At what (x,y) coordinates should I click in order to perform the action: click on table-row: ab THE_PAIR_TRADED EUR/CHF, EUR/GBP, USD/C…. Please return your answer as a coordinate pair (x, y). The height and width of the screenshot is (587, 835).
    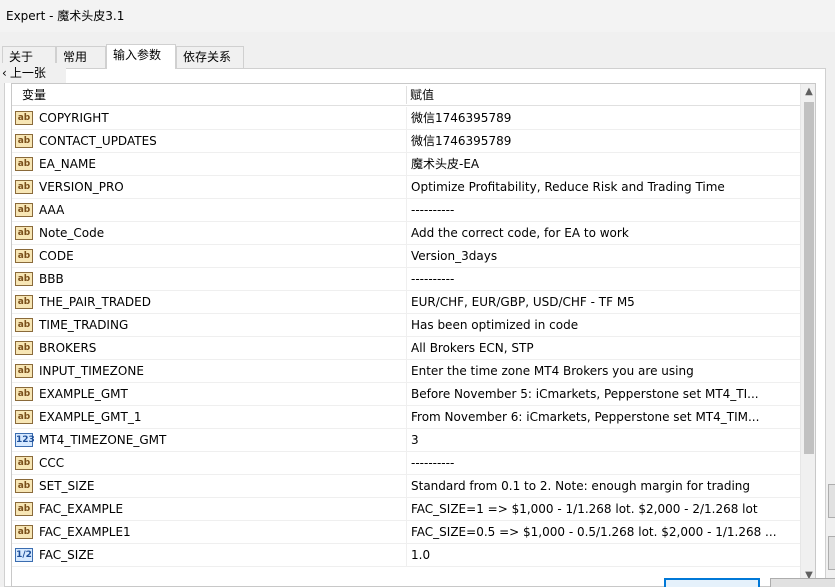
    Looking at the image, I should click on (406, 302).